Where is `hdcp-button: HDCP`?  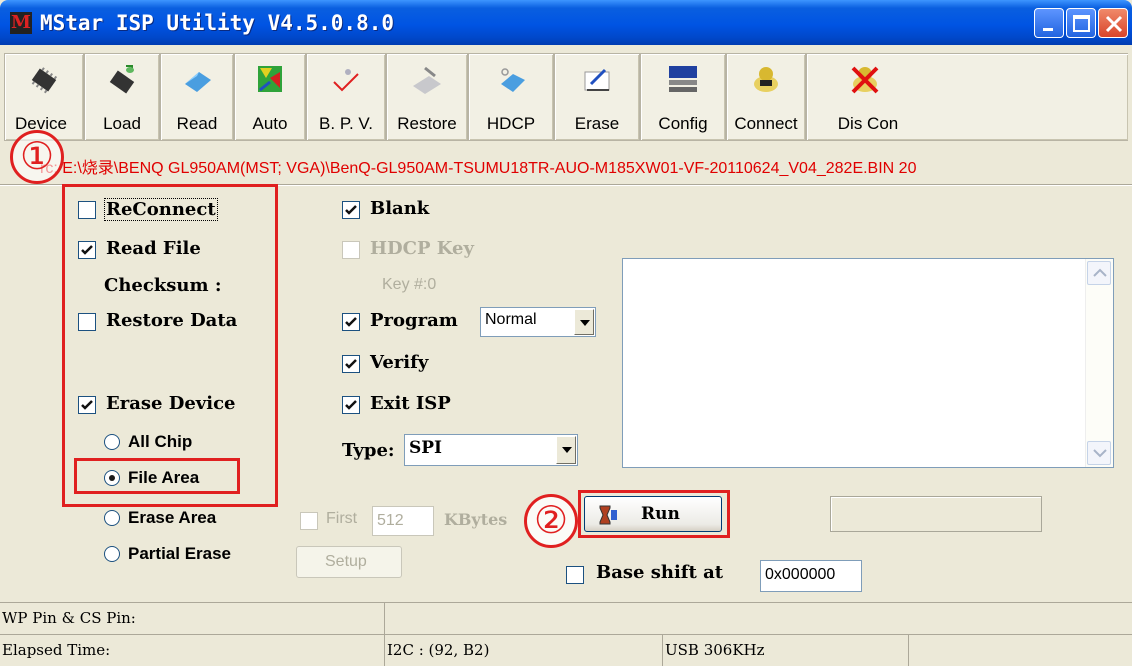 hdcp-button: HDCP is located at coordinates (511, 97).